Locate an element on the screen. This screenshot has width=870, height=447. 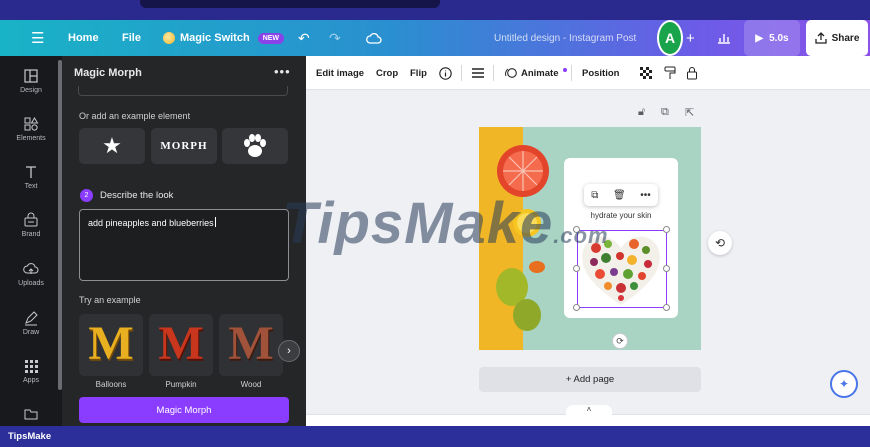
rail-item-apps: Apps is located at coordinates (31, 371).